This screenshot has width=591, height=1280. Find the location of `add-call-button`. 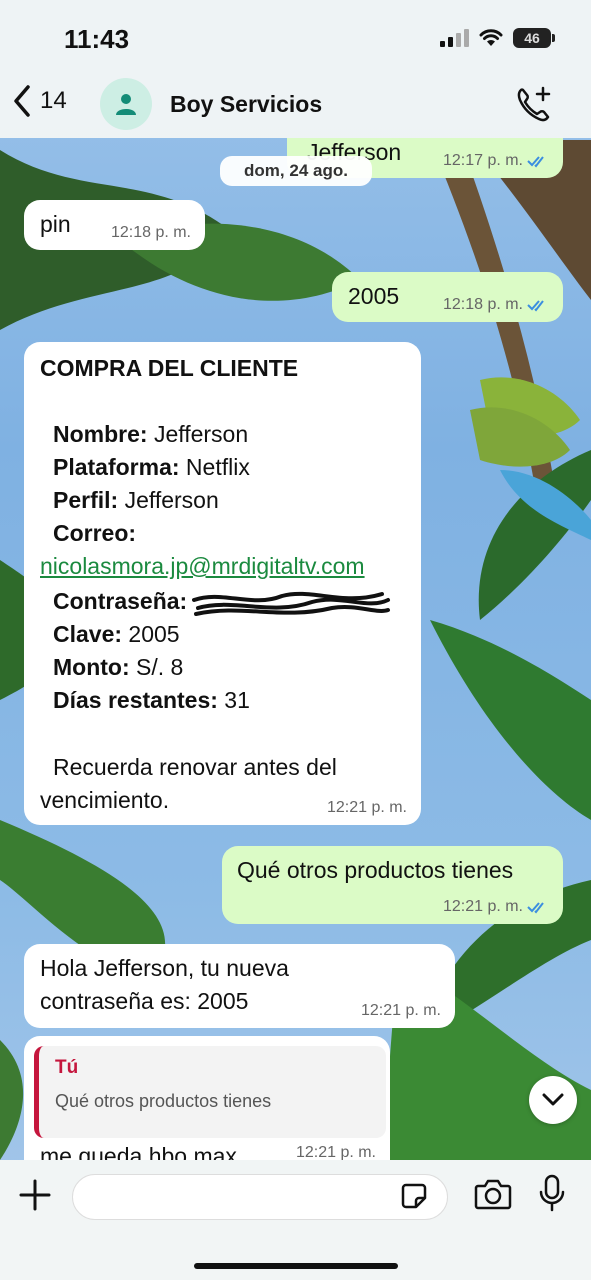

add-call-button is located at coordinates (534, 106).